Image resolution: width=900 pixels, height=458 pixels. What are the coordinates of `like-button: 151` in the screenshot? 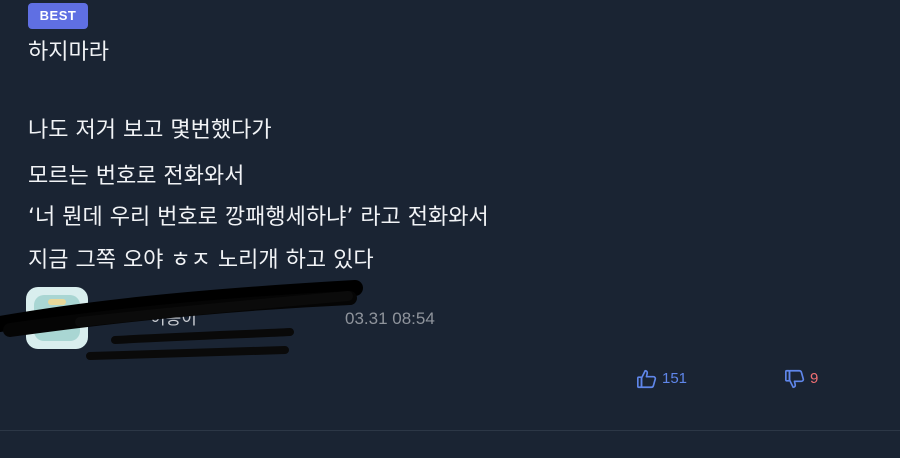 It's located at (661, 379).